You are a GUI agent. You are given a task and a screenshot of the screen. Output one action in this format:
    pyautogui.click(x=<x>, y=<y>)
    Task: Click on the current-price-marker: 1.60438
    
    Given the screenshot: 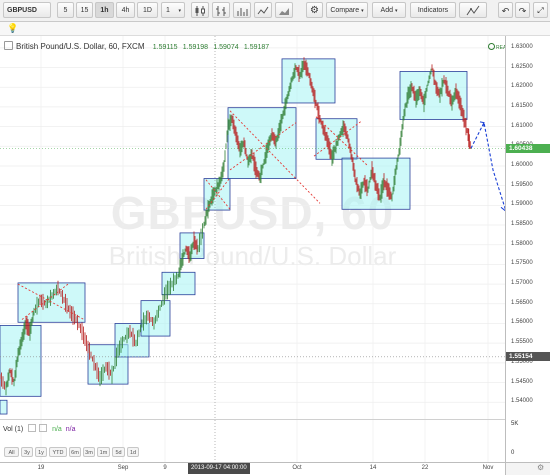 What is the action you would take?
    pyautogui.click(x=528, y=149)
    